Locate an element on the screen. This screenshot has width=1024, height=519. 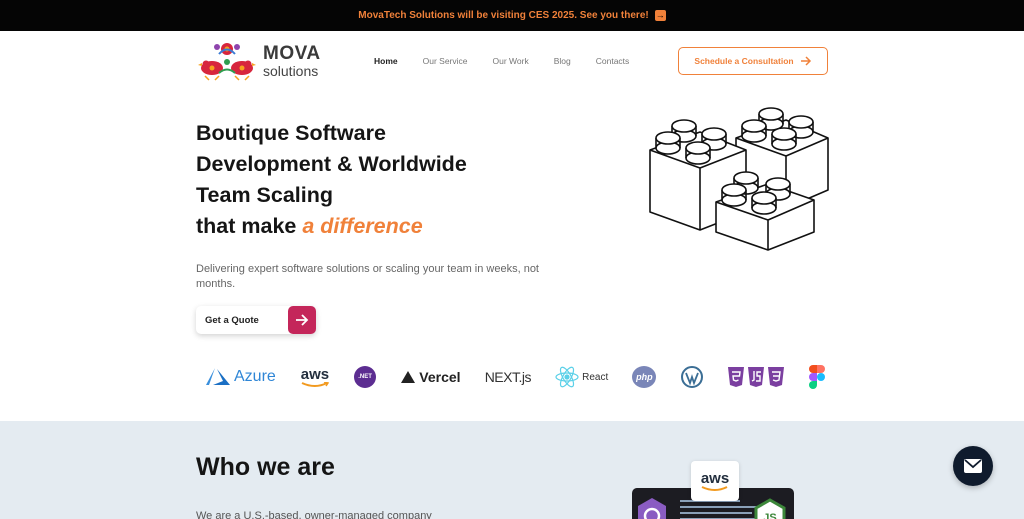
hero-title-line-3: Team Scaling is located at coordinates (265, 195).